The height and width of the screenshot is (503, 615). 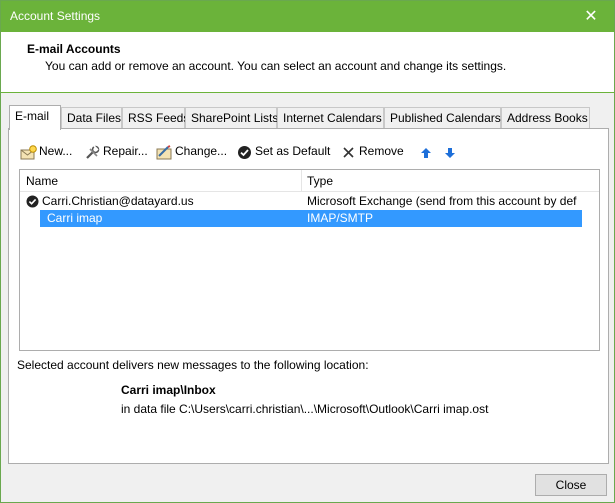 I want to click on set-as-default-label: Set as Default, so click(x=293, y=151).